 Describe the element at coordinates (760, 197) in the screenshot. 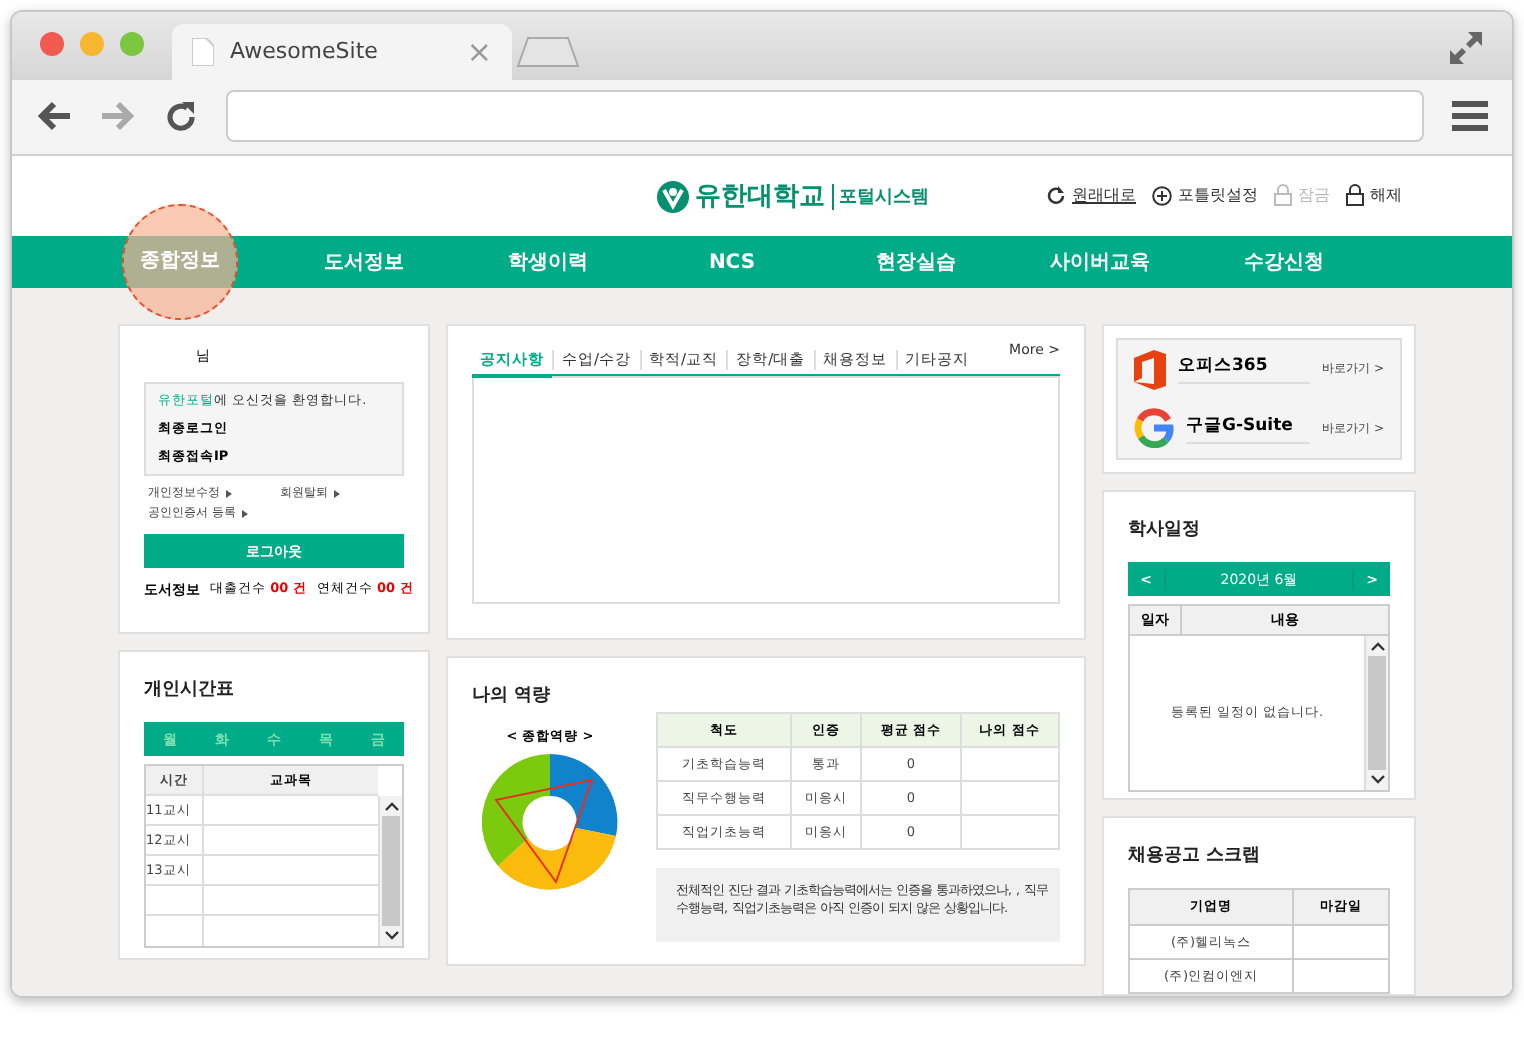

I see `university-name: 유한대학교` at that location.